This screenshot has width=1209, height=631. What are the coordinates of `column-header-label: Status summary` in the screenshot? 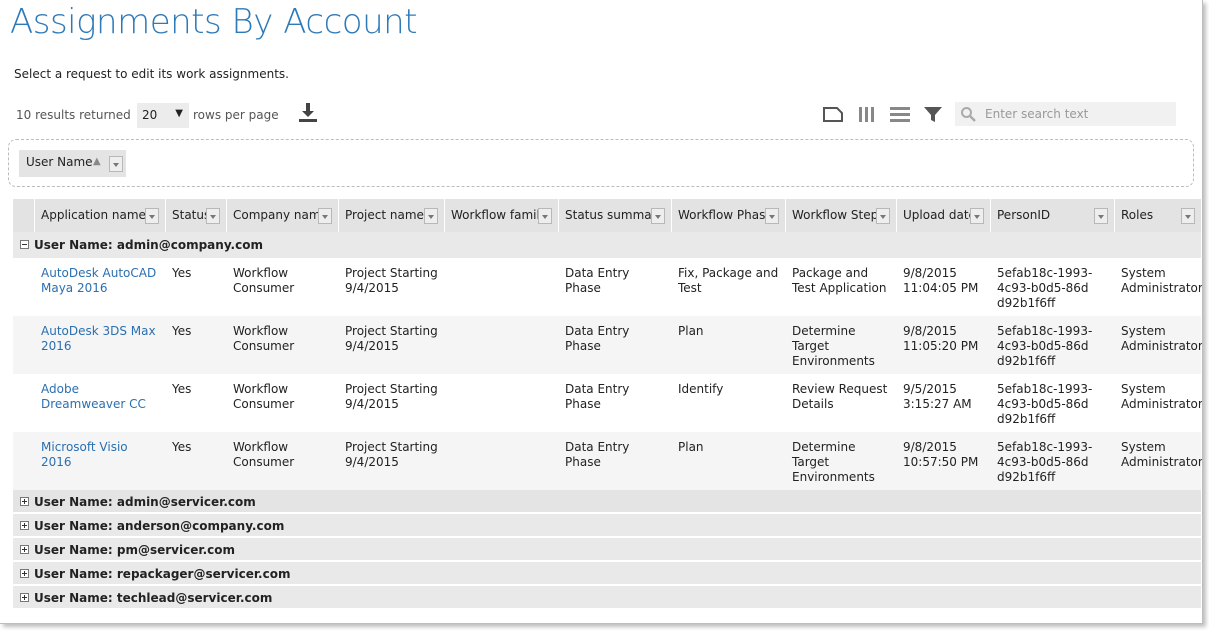 It's located at (614, 215).